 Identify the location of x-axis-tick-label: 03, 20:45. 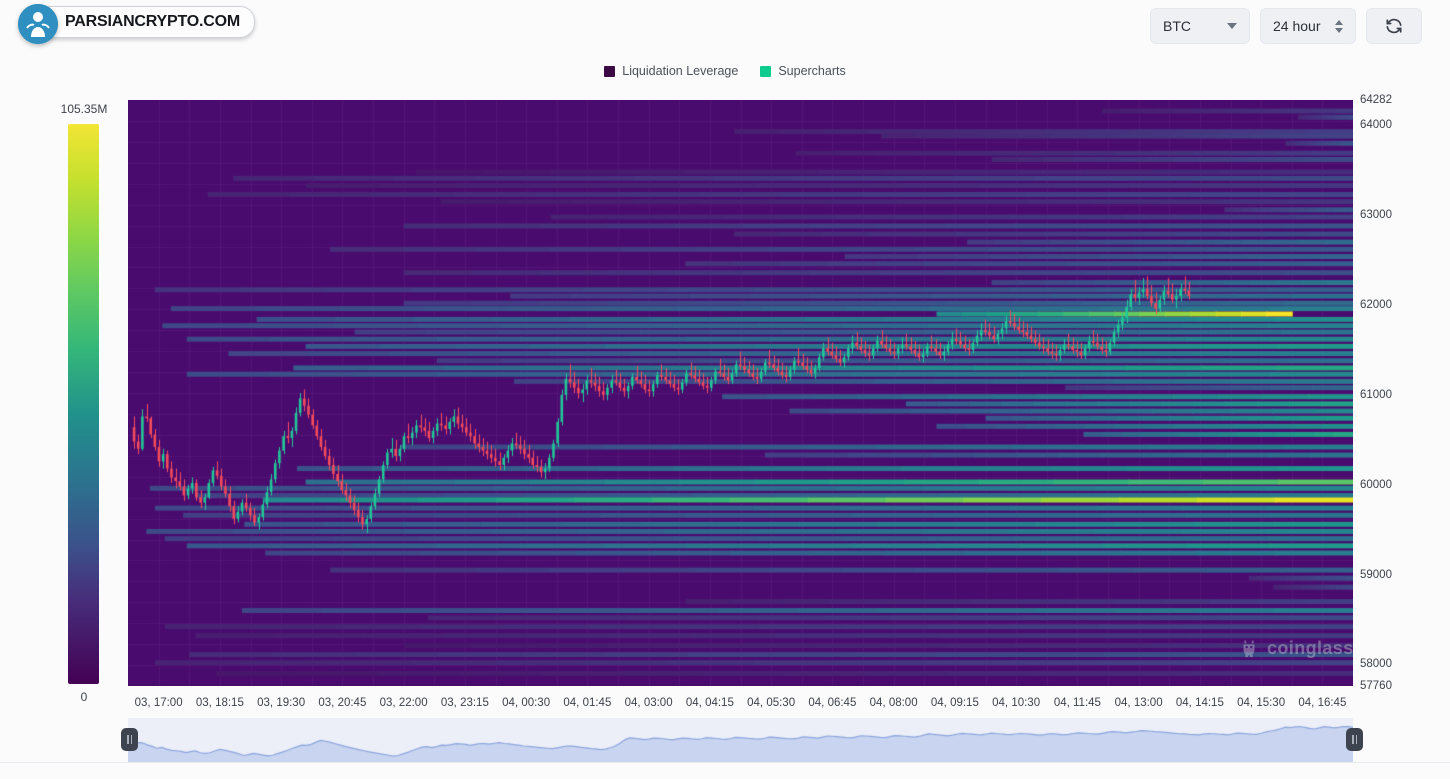
(342, 703).